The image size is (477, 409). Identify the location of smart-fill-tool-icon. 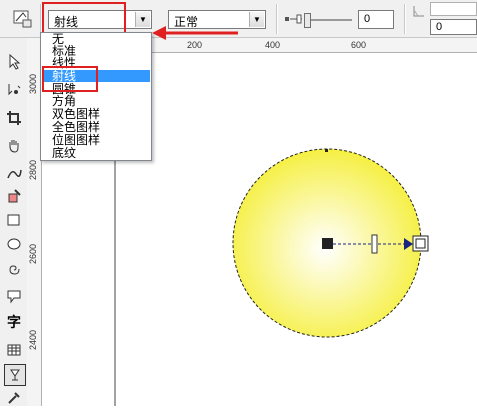
(14, 196).